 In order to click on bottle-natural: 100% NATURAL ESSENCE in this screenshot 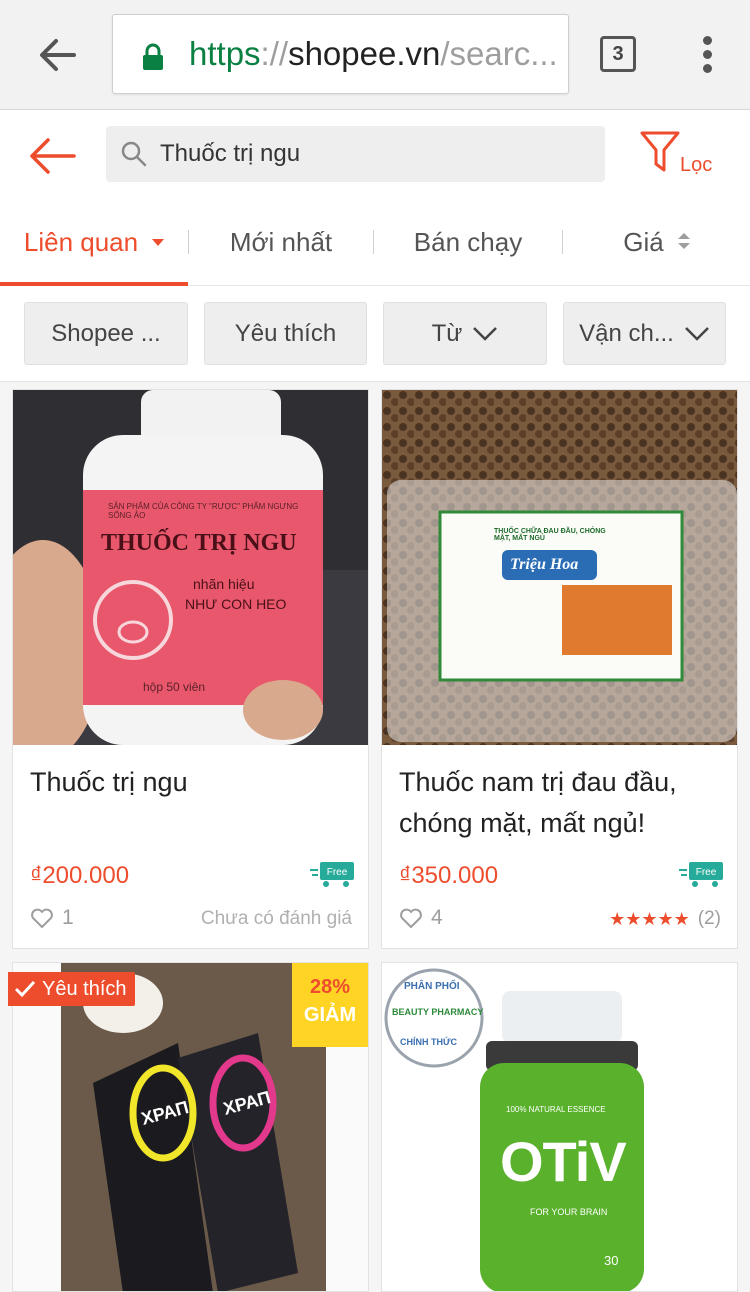, I will do `click(556, 1109)`.